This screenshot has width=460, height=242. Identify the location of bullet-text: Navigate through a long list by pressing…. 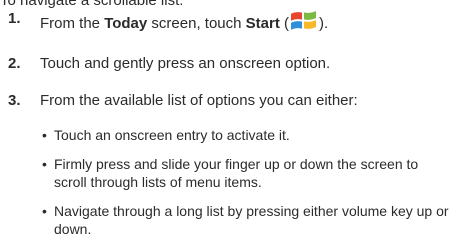
(251, 220).